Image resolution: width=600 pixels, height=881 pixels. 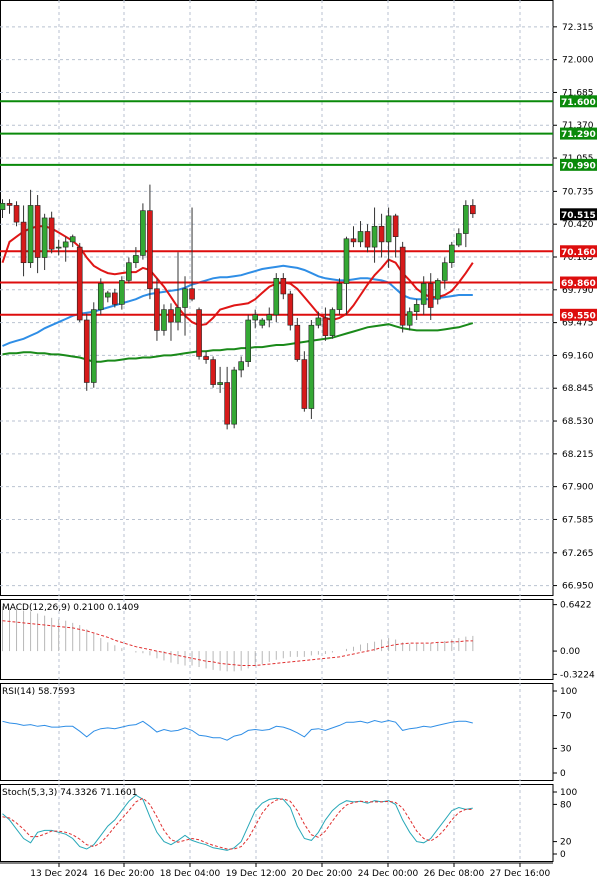 What do you see at coordinates (578, 61) in the screenshot?
I see `y-tick-label: 72.000` at bounding box center [578, 61].